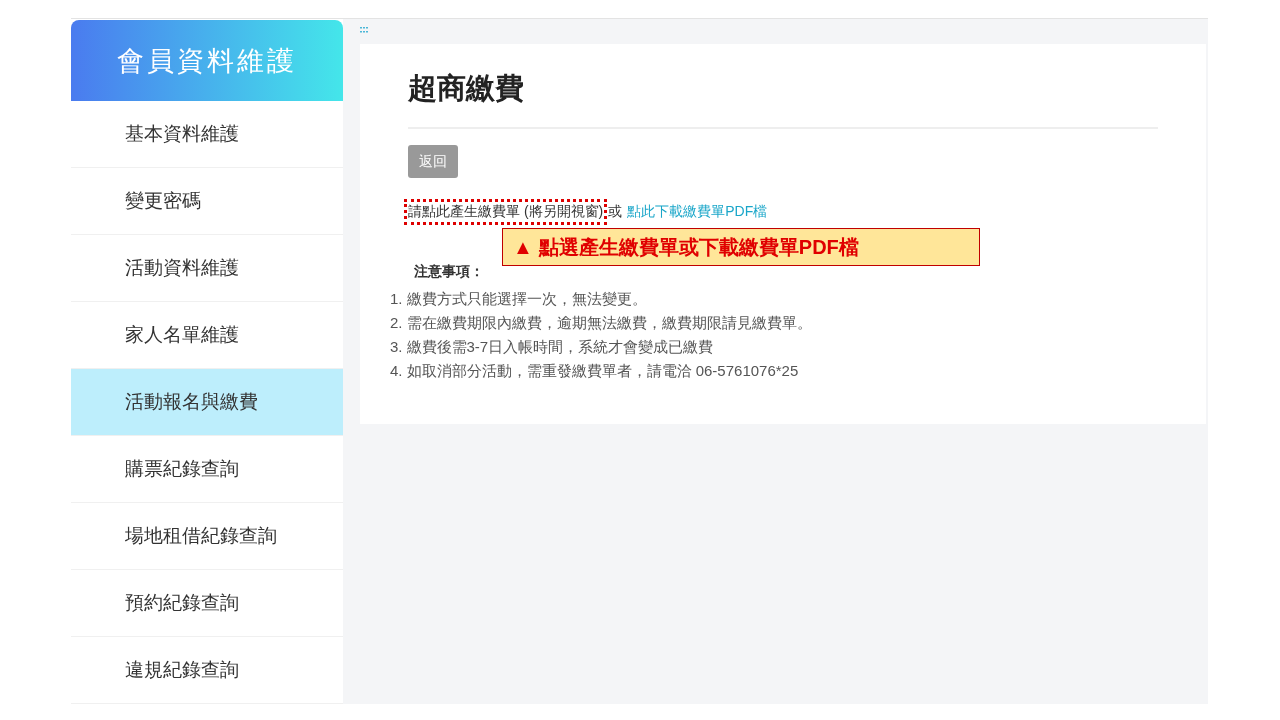 This screenshot has width=1280, height=720. I want to click on drag-handle-icon, so click(364, 30).